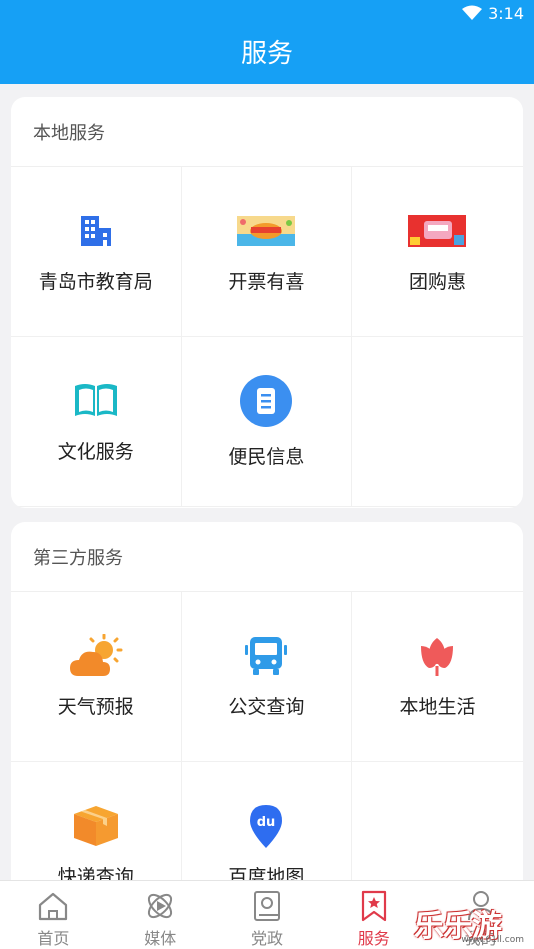  Describe the element at coordinates (160, 906) in the screenshot. I see `media-icon` at that location.